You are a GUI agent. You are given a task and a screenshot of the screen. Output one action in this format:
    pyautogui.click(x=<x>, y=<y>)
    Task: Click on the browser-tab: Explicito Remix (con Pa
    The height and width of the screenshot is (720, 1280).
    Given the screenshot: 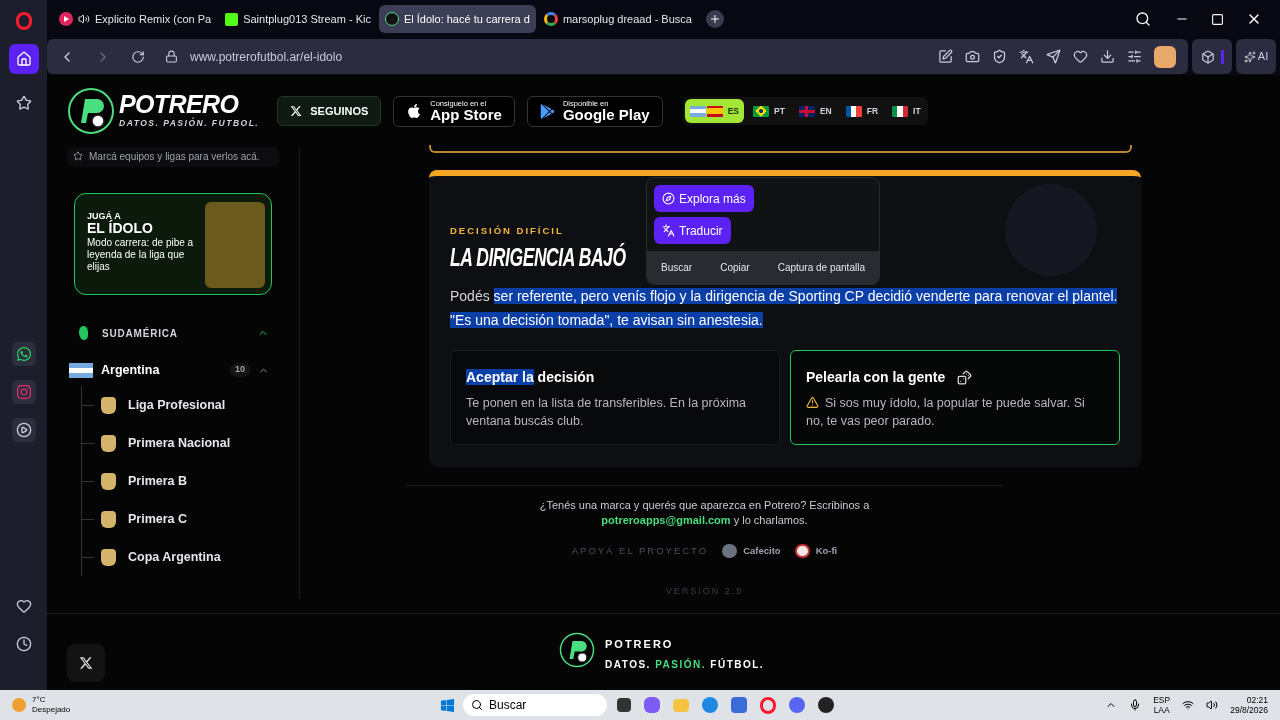 What is the action you would take?
    pyautogui.click(x=135, y=19)
    